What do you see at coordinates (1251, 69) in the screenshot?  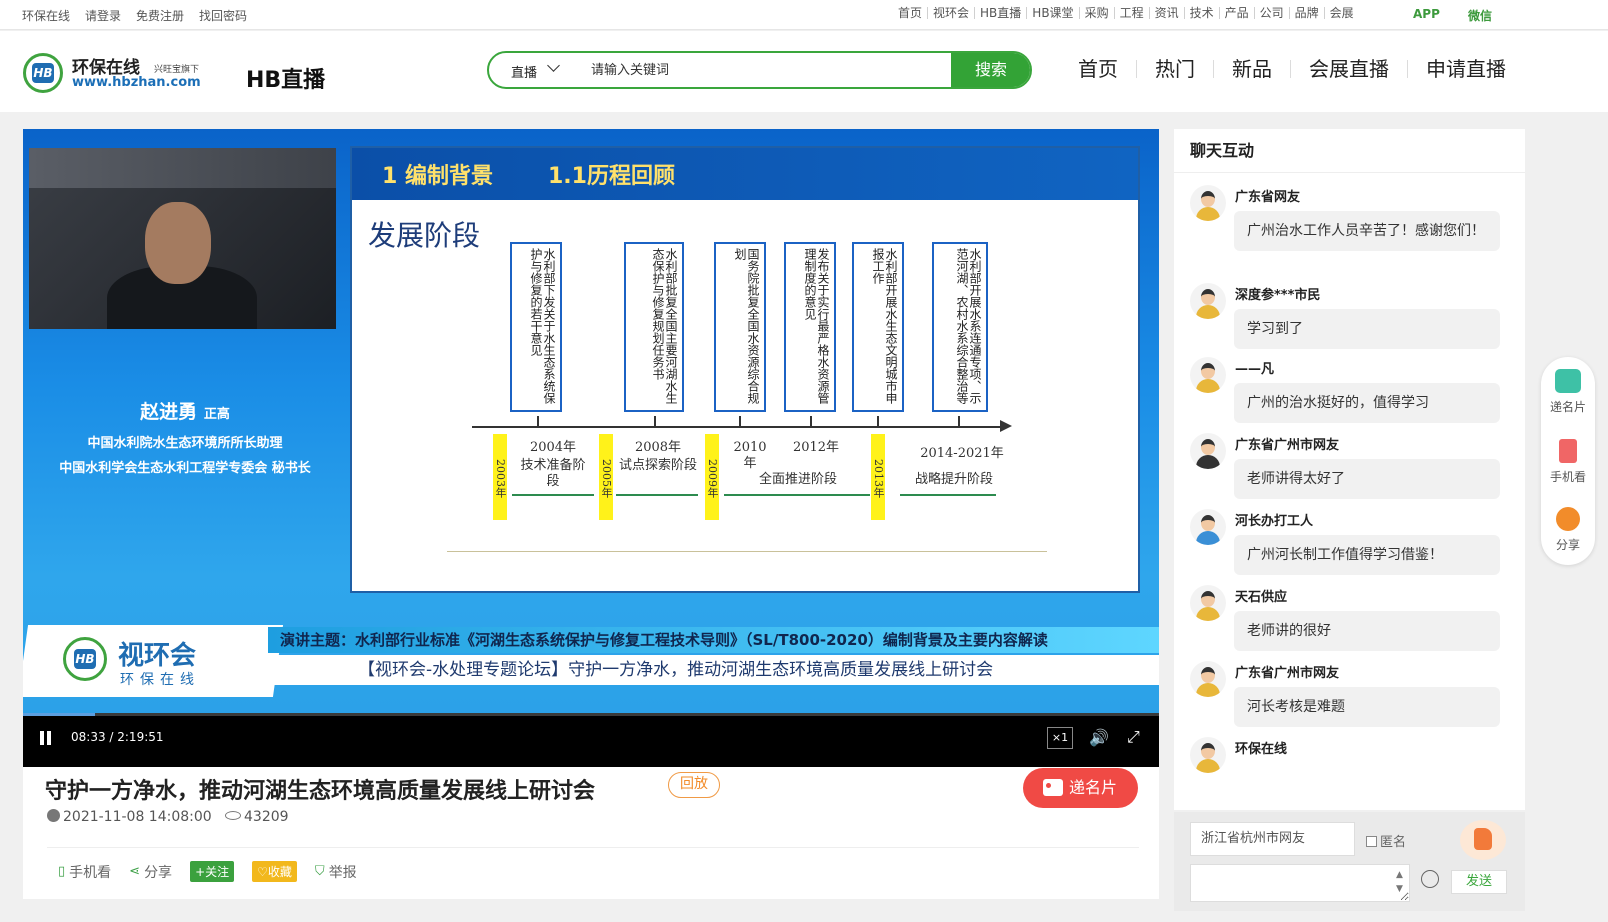 I see `nav-new: 新品` at bounding box center [1251, 69].